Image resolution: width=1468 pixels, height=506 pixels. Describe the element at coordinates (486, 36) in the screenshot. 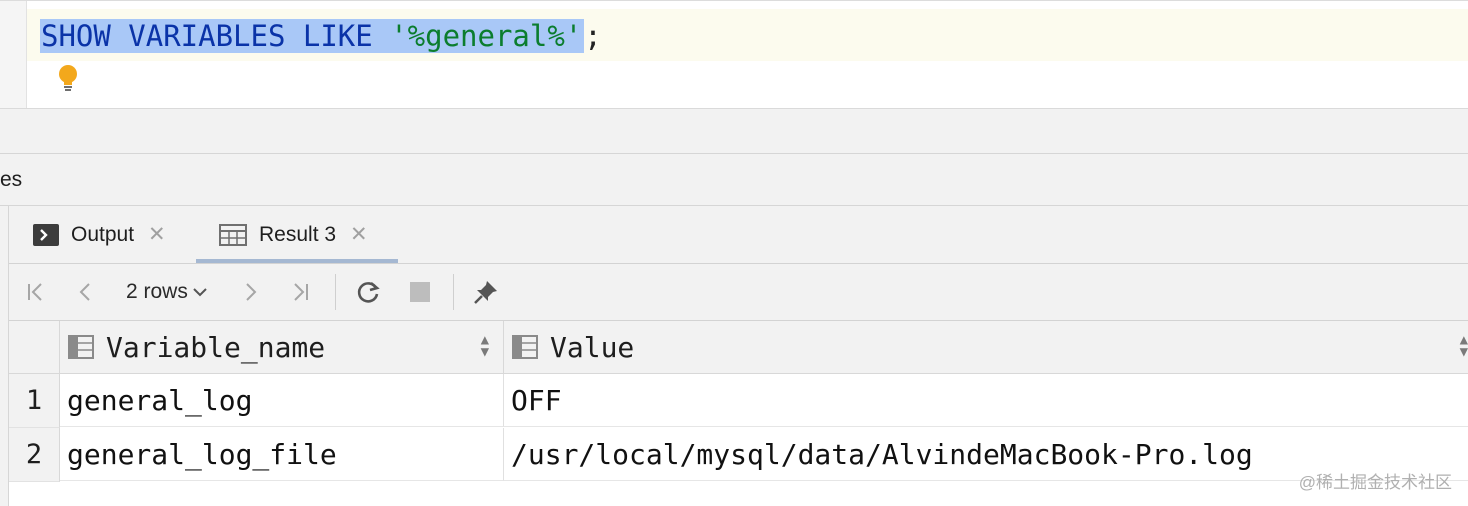

I see `sql-string-literal: '%general%'` at that location.